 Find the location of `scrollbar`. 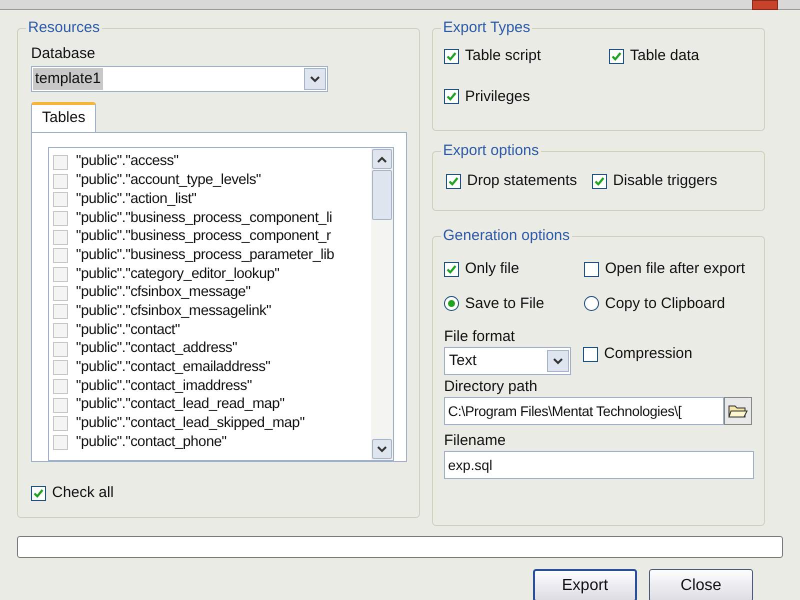

scrollbar is located at coordinates (382, 304).